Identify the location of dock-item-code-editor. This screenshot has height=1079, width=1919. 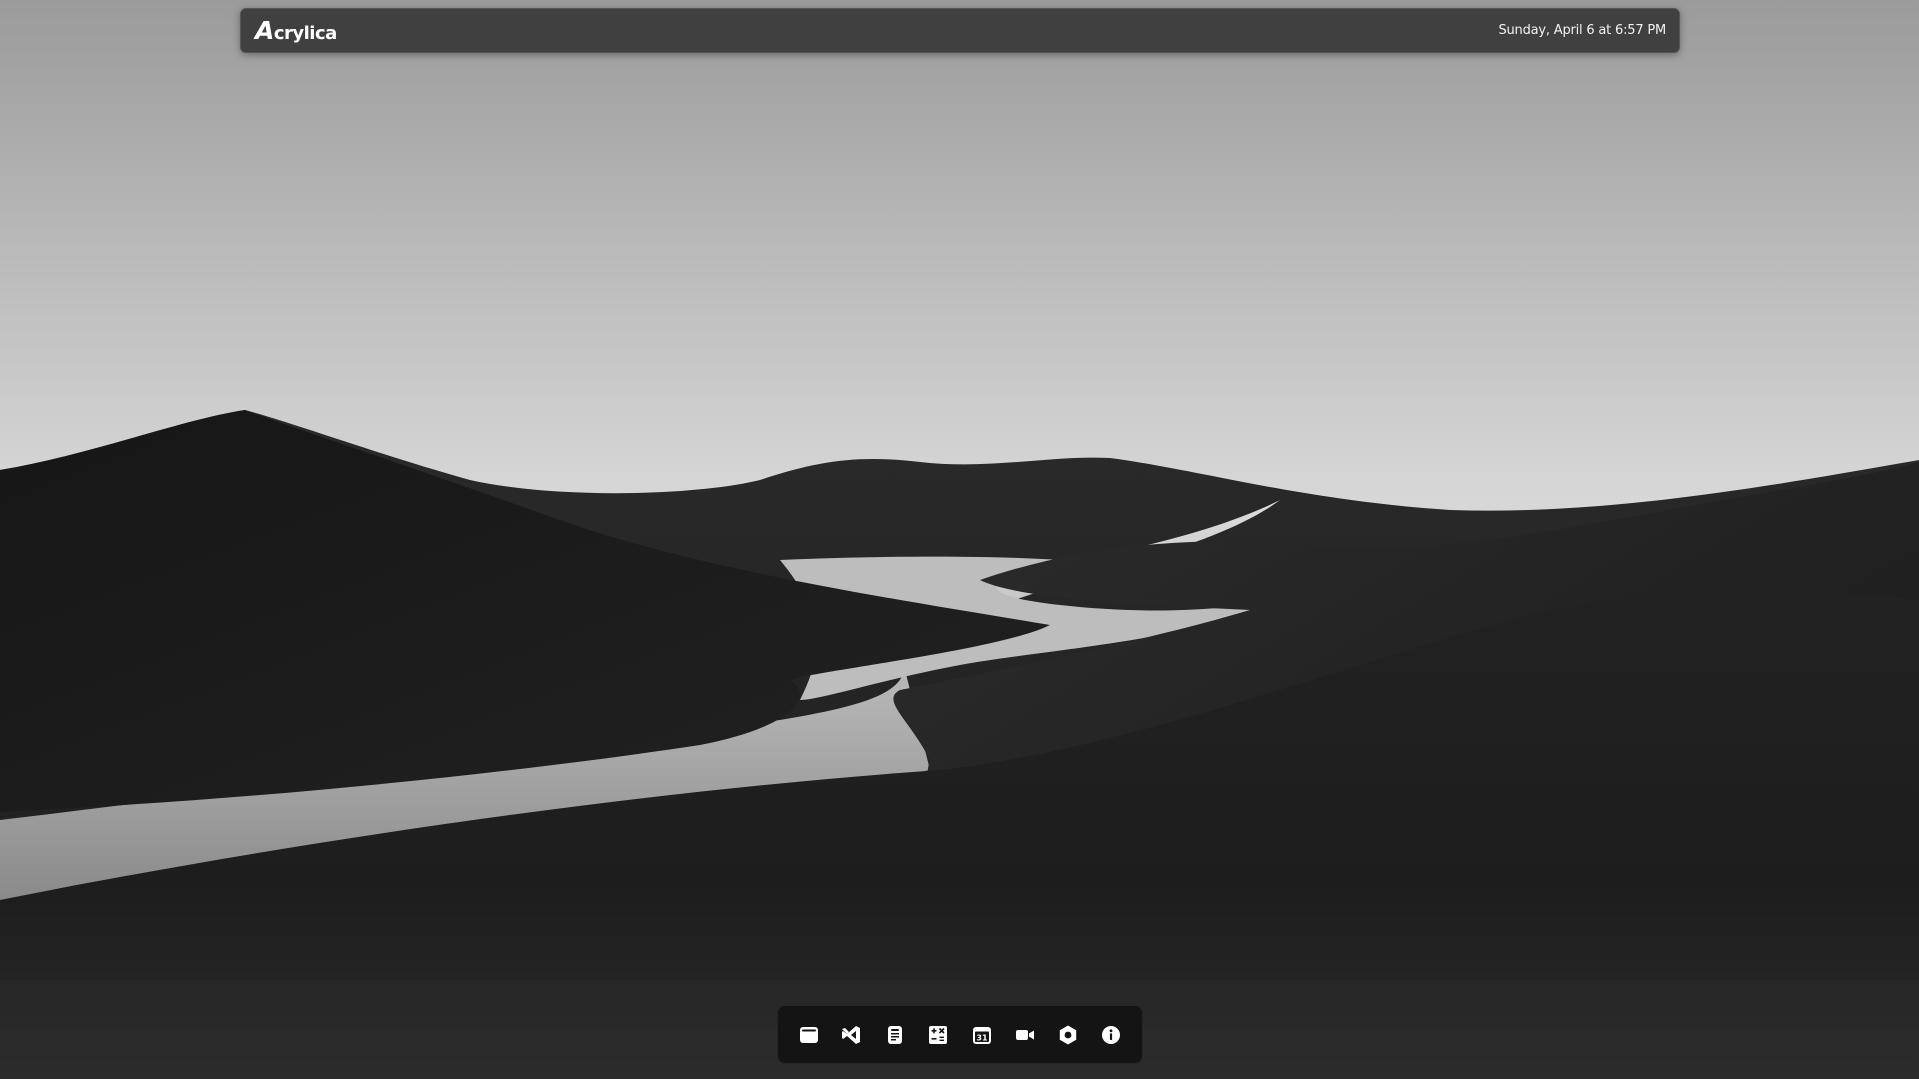
(852, 1035).